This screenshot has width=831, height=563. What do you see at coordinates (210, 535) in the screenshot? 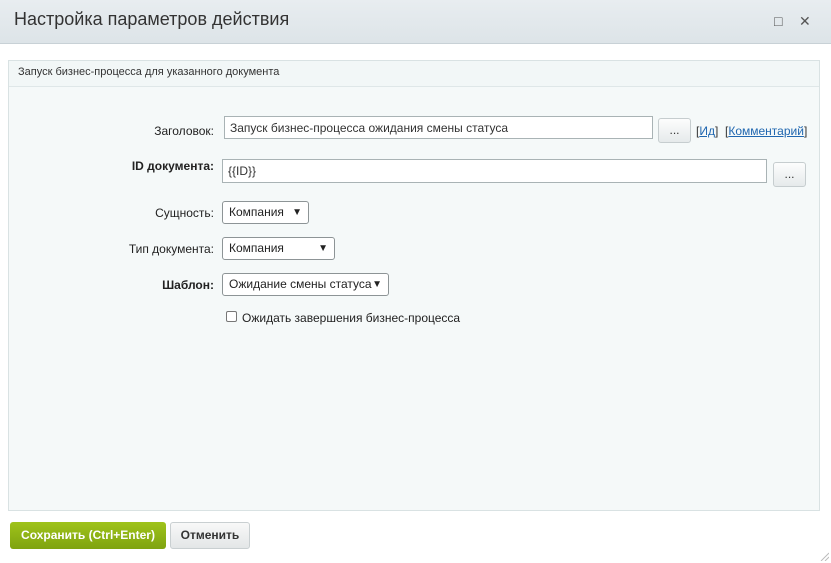
I see `cancel-button: Отменить` at bounding box center [210, 535].